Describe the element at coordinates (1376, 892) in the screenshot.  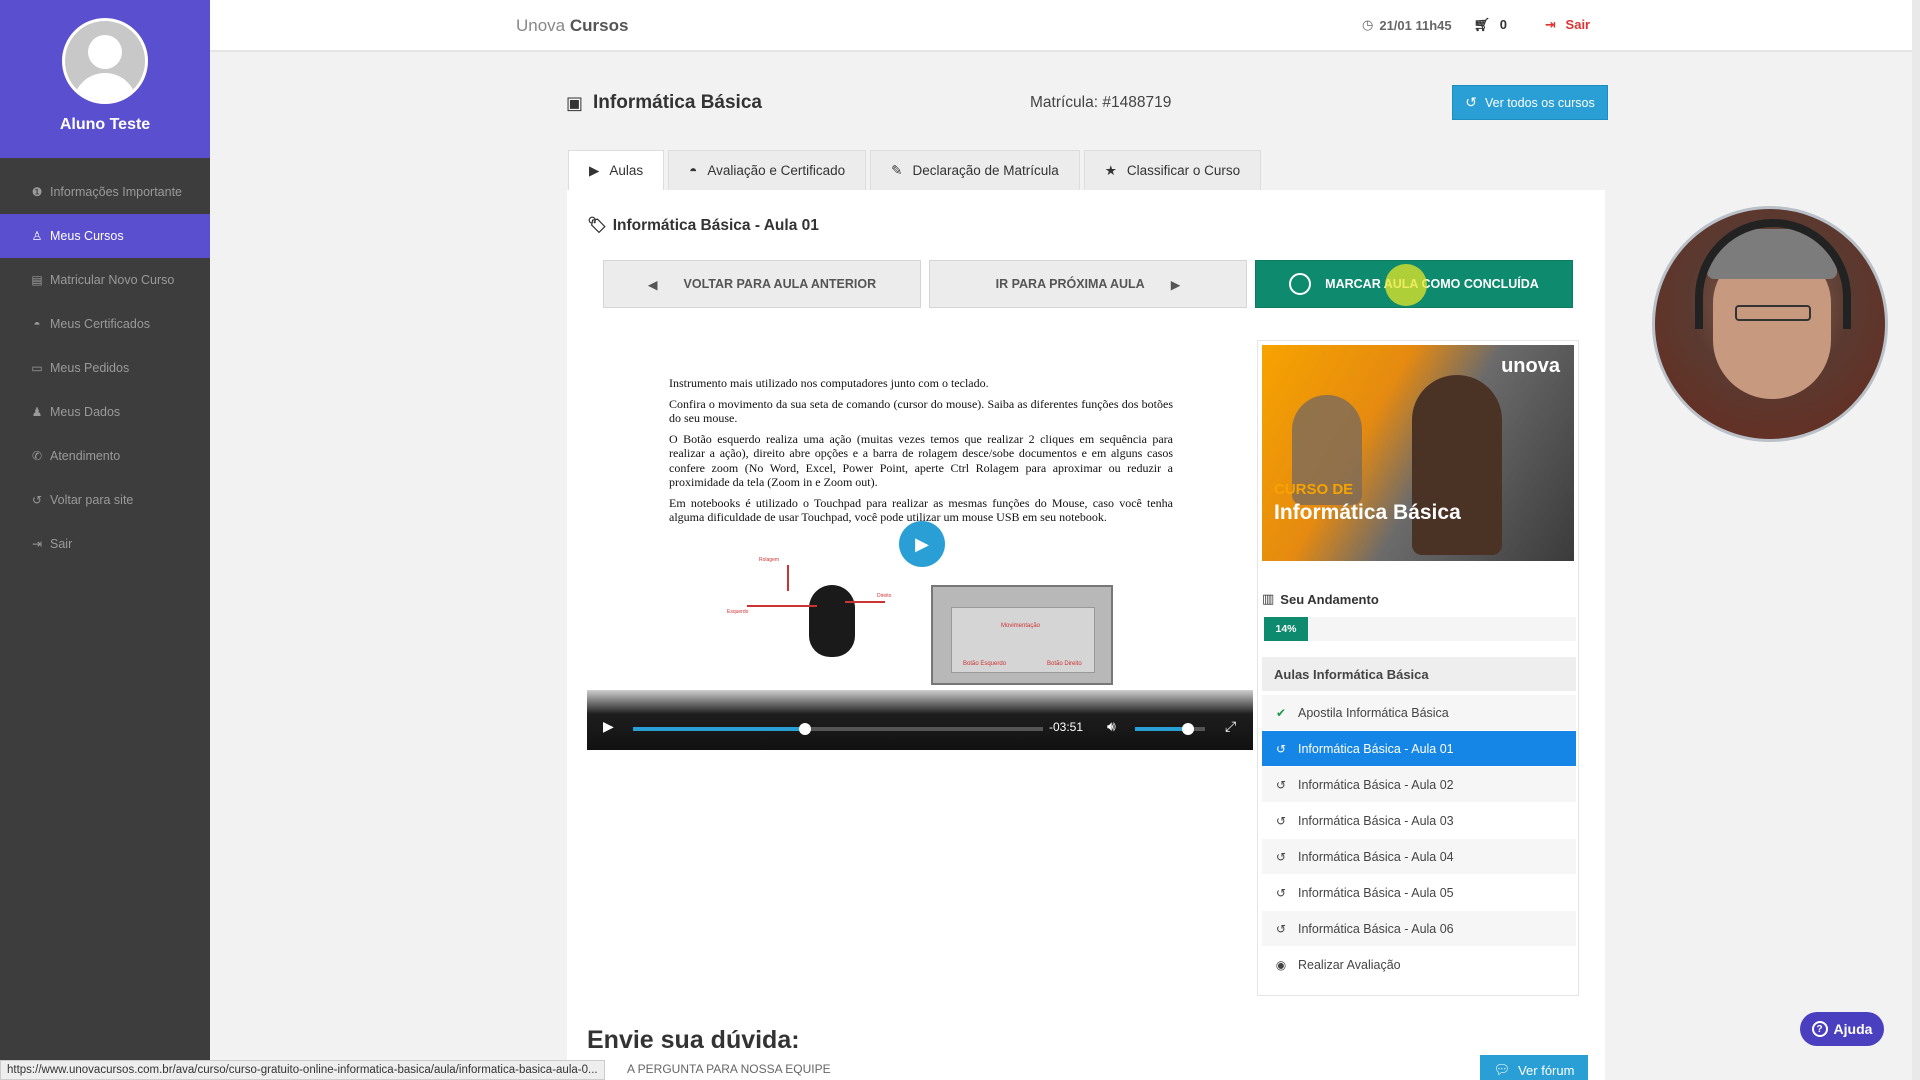
I see `lesson-list-label: Informática Básica - Aula 05` at that location.